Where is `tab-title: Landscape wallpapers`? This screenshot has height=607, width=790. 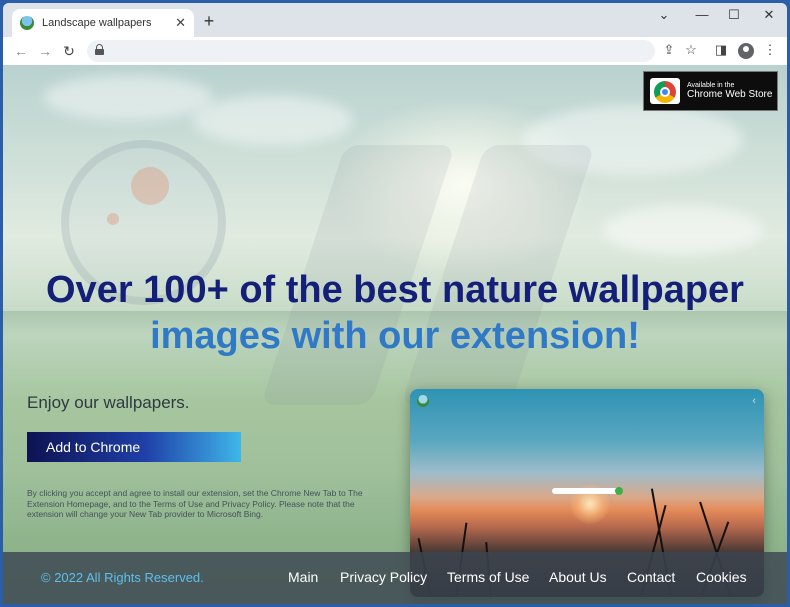
tab-title: Landscape wallpapers is located at coordinates (97, 23).